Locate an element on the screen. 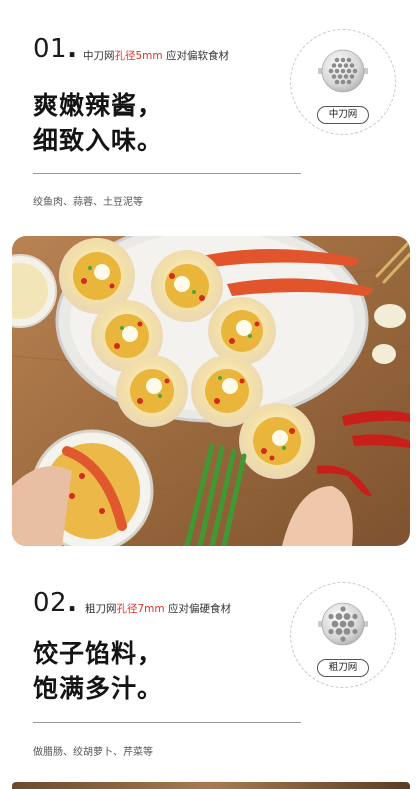  food-examples: 绞鱼肉、蒜蓉、土豆泥等 is located at coordinates (88, 202).